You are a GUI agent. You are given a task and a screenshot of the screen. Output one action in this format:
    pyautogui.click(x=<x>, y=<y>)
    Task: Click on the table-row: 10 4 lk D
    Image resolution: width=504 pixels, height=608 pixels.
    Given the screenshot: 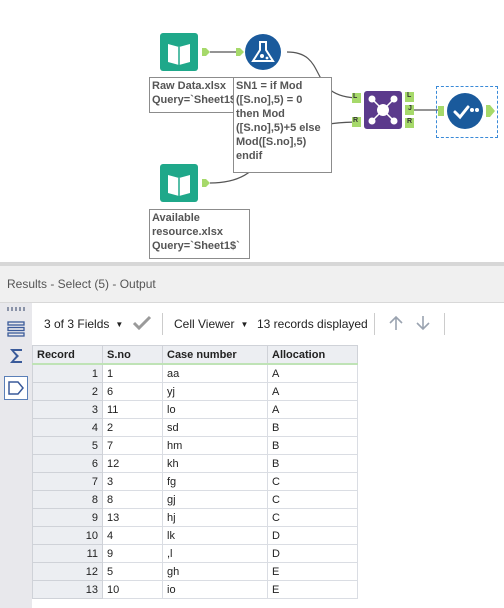 What is the action you would take?
    pyautogui.click(x=195, y=535)
    